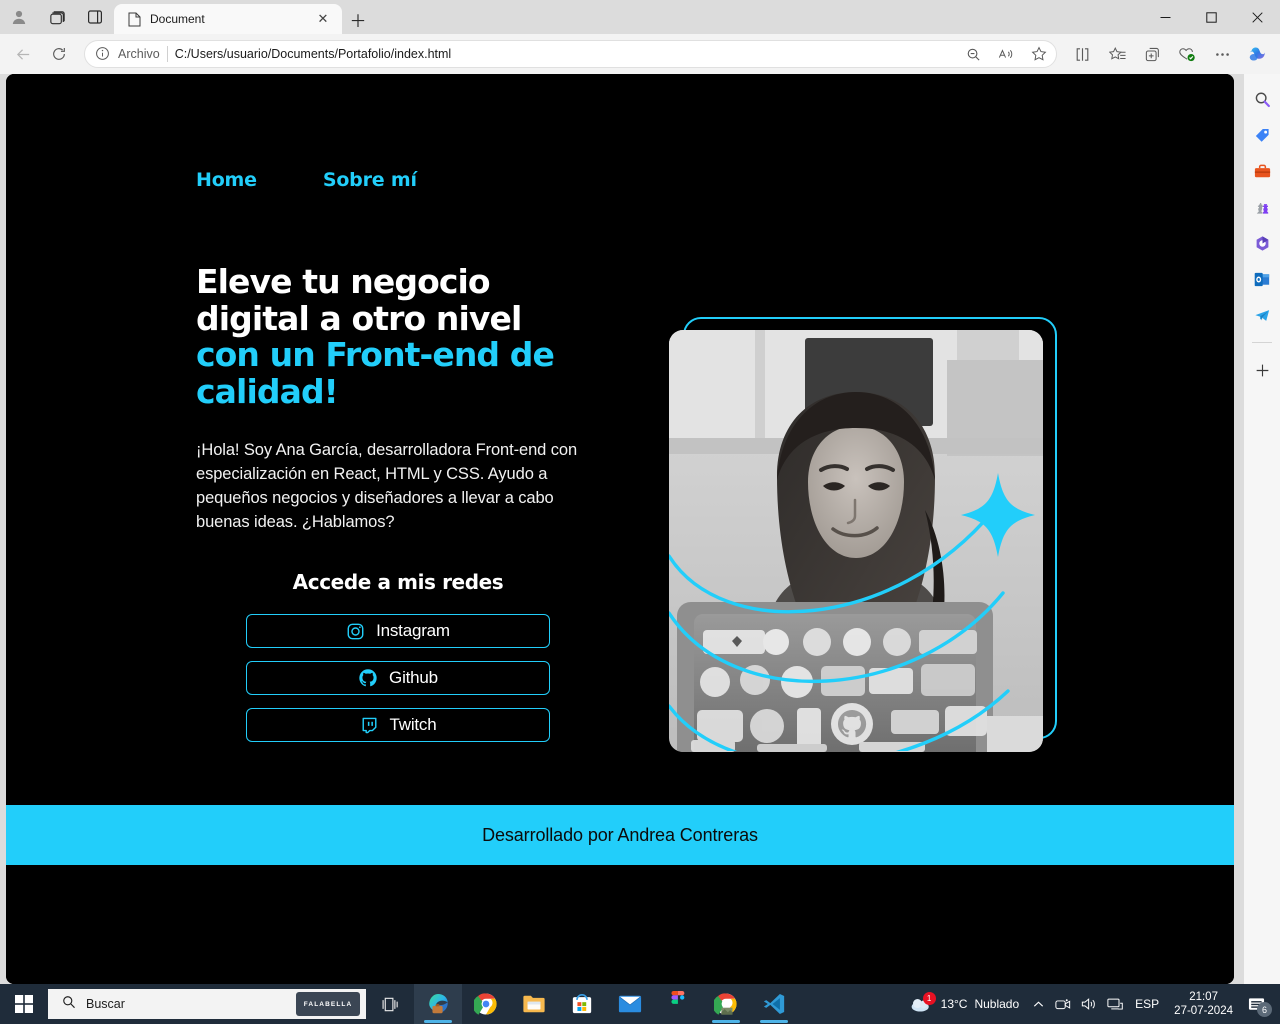 The height and width of the screenshot is (1024, 1280). What do you see at coordinates (973, 54) in the screenshot?
I see `zoom-out-icon` at bounding box center [973, 54].